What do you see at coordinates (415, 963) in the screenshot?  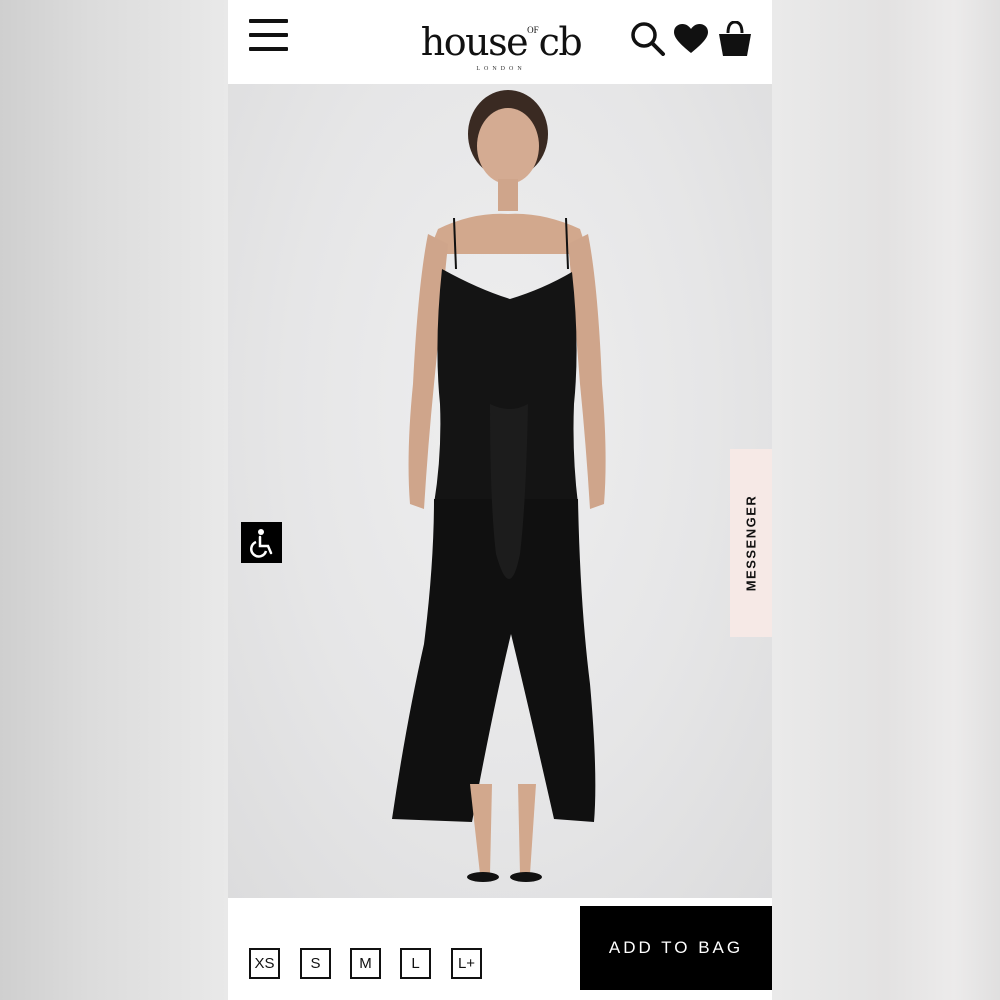 I see `size-option-l: L` at bounding box center [415, 963].